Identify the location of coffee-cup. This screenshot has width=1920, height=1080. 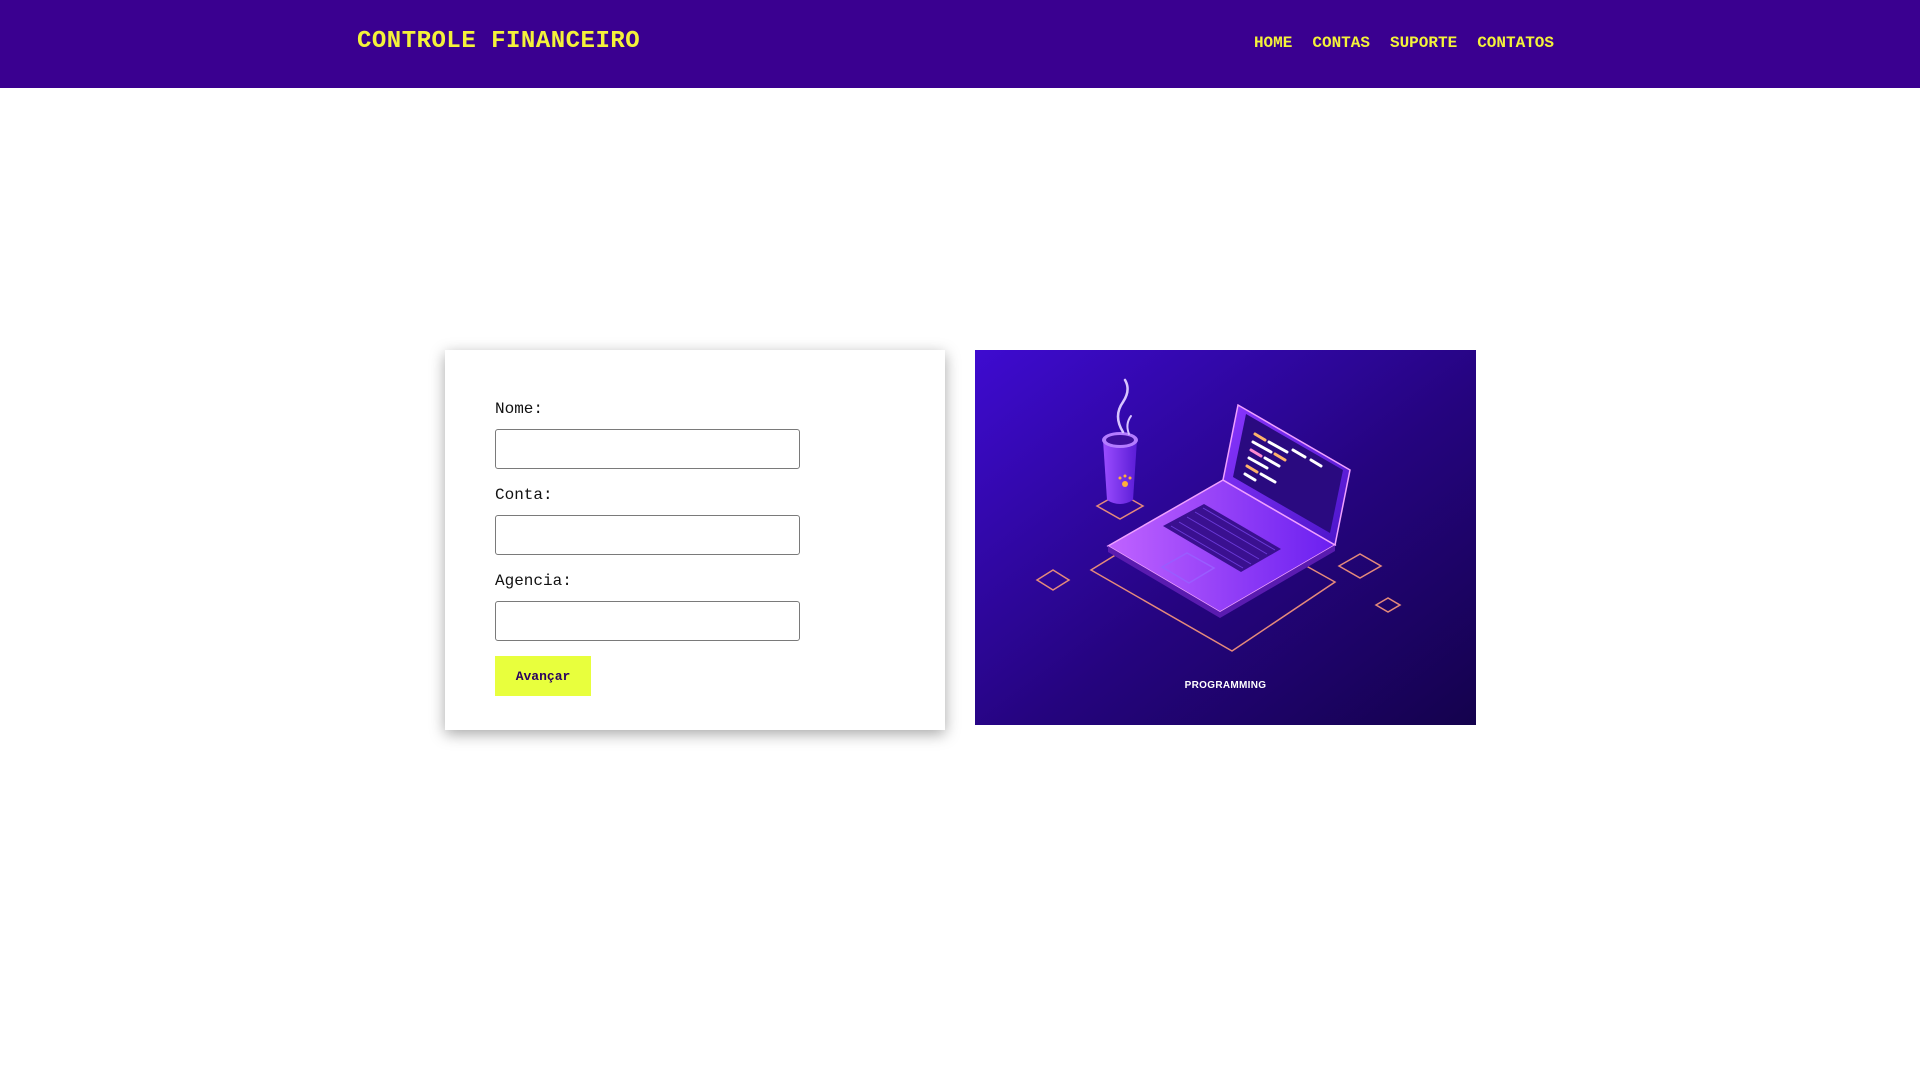
(1120, 472).